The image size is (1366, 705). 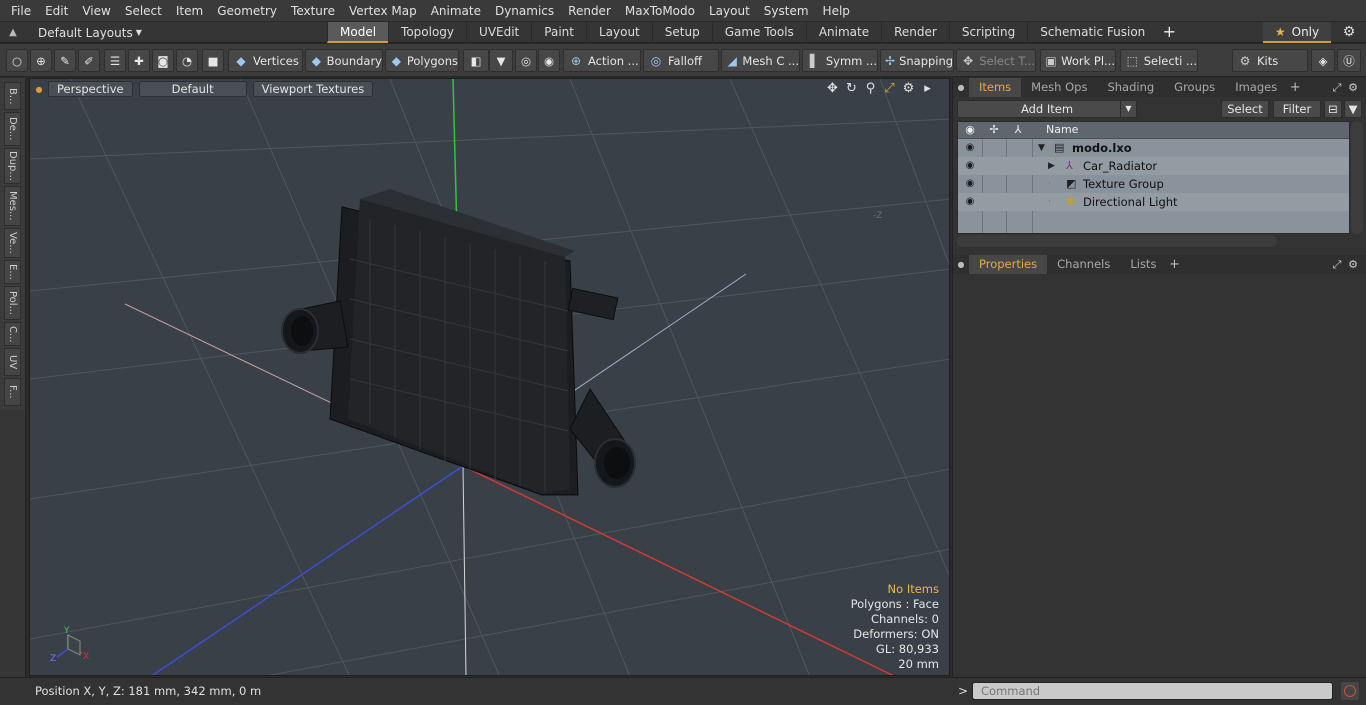 What do you see at coordinates (1092, 32) in the screenshot?
I see `tab-schematic-fusion: Schematic Fusion` at bounding box center [1092, 32].